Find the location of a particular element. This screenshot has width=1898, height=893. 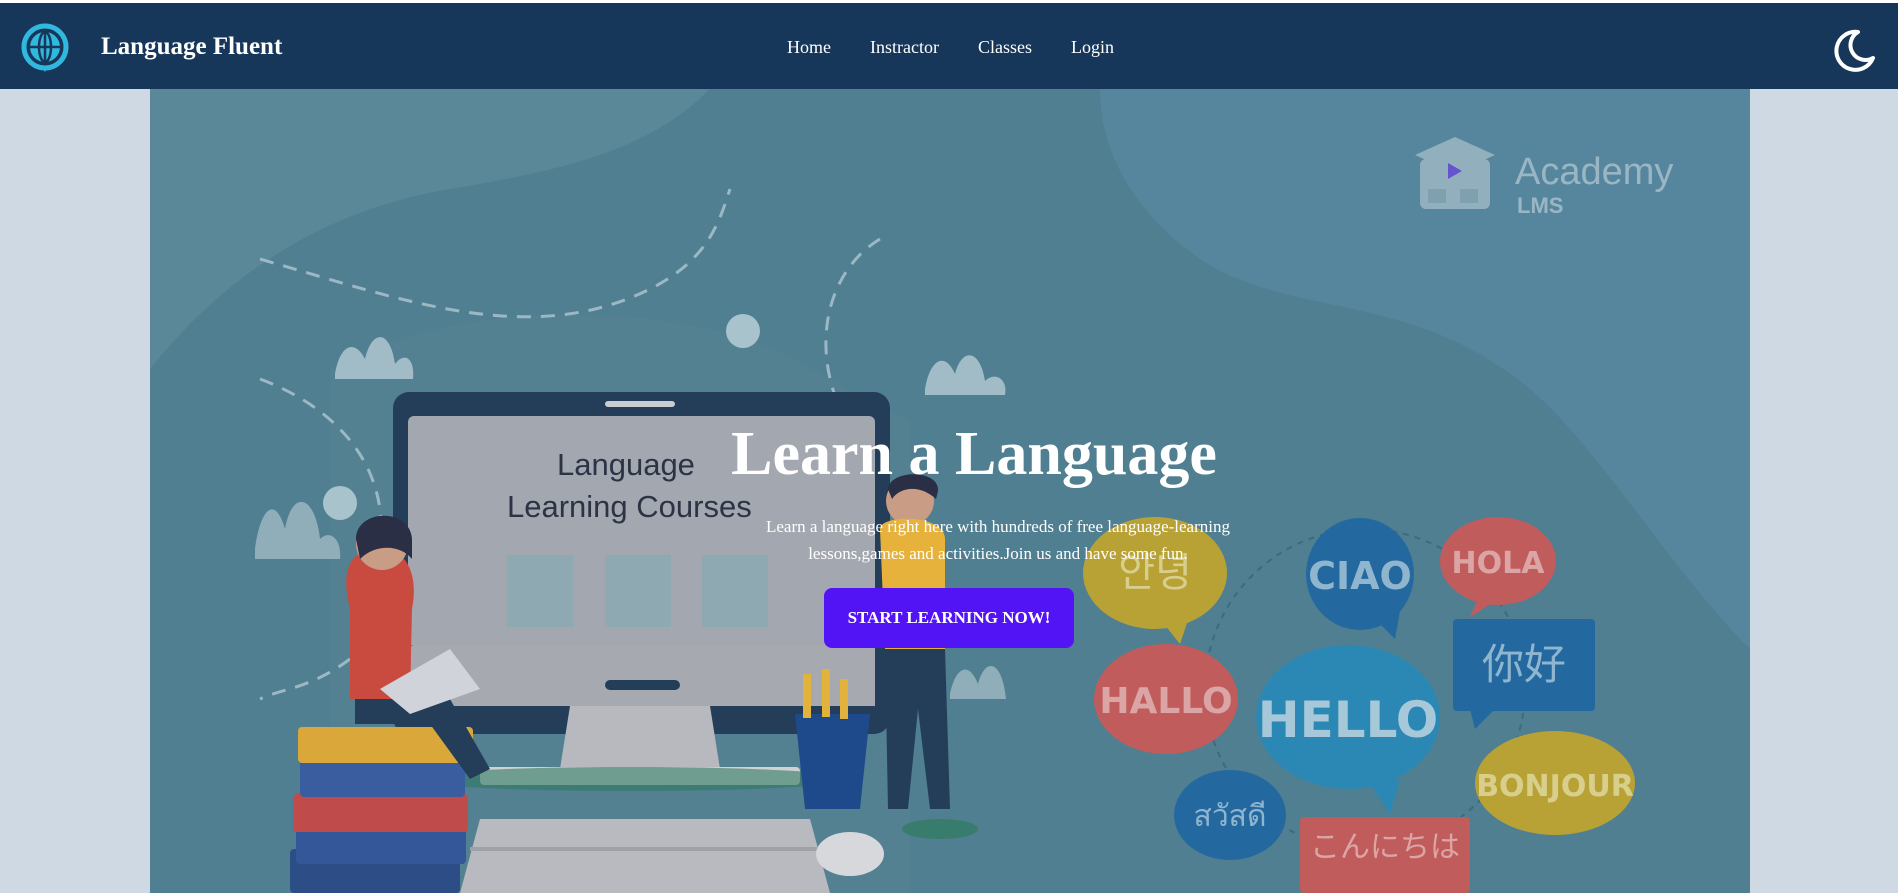

bubble-bonjour: BONJOUR is located at coordinates (1555, 786).